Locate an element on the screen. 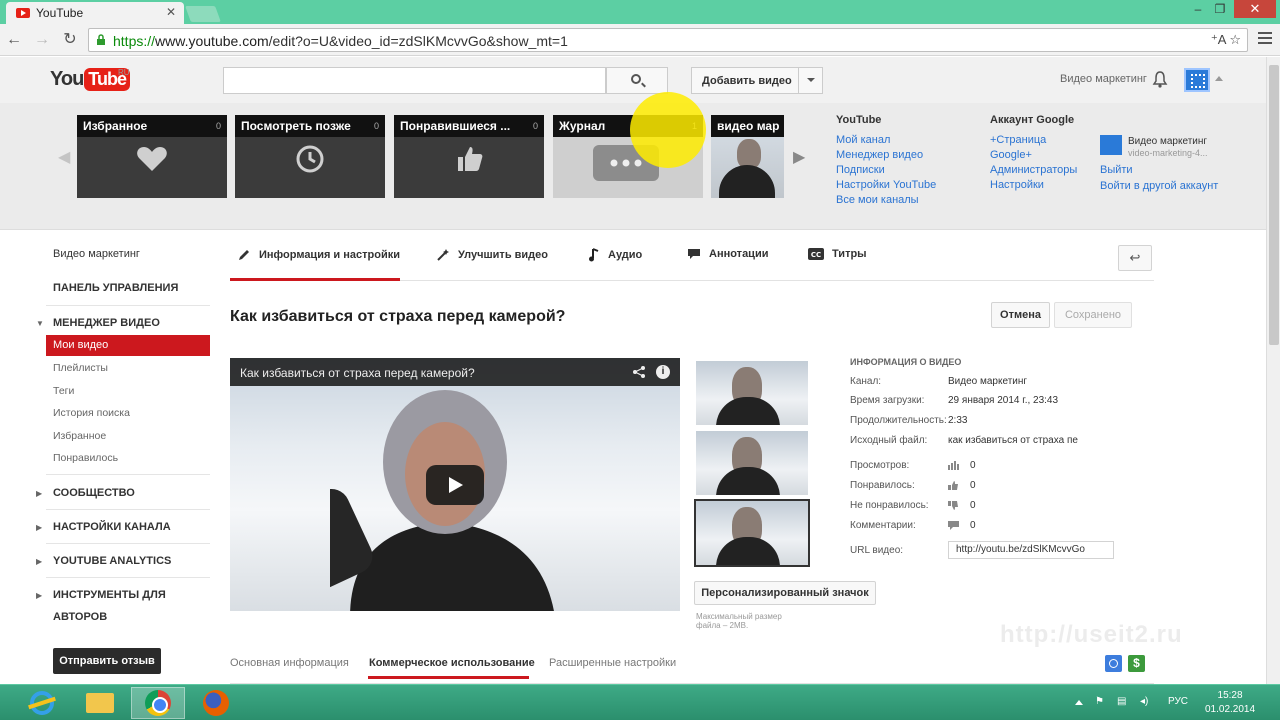  chevron-right-icon: ▶ is located at coordinates (799, 157).